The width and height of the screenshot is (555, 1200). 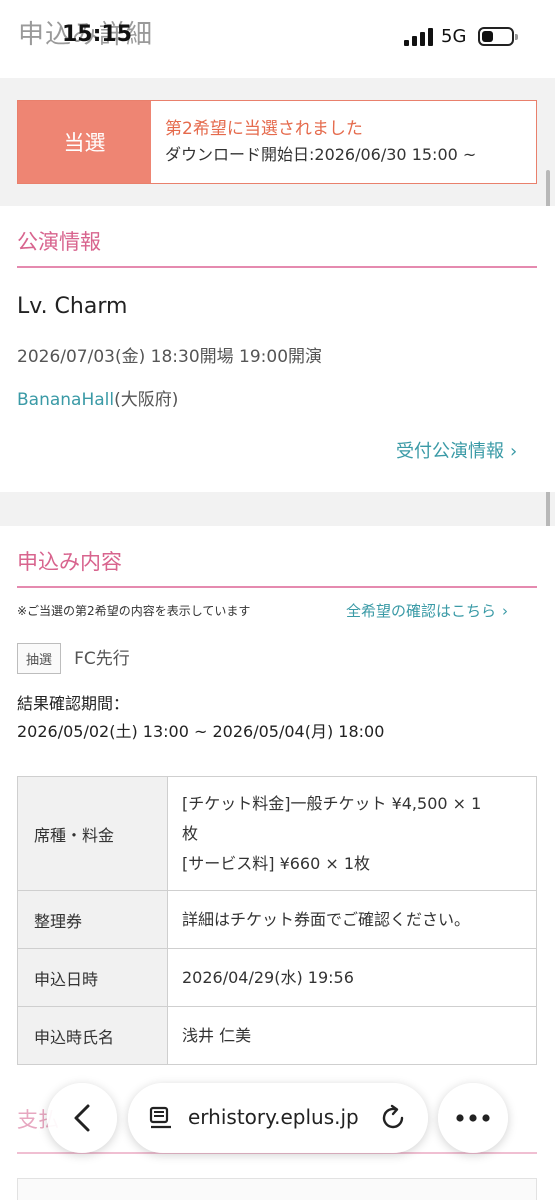 I want to click on seat-line-3: [サービス料] ¥660 × 1枚, so click(x=276, y=863).